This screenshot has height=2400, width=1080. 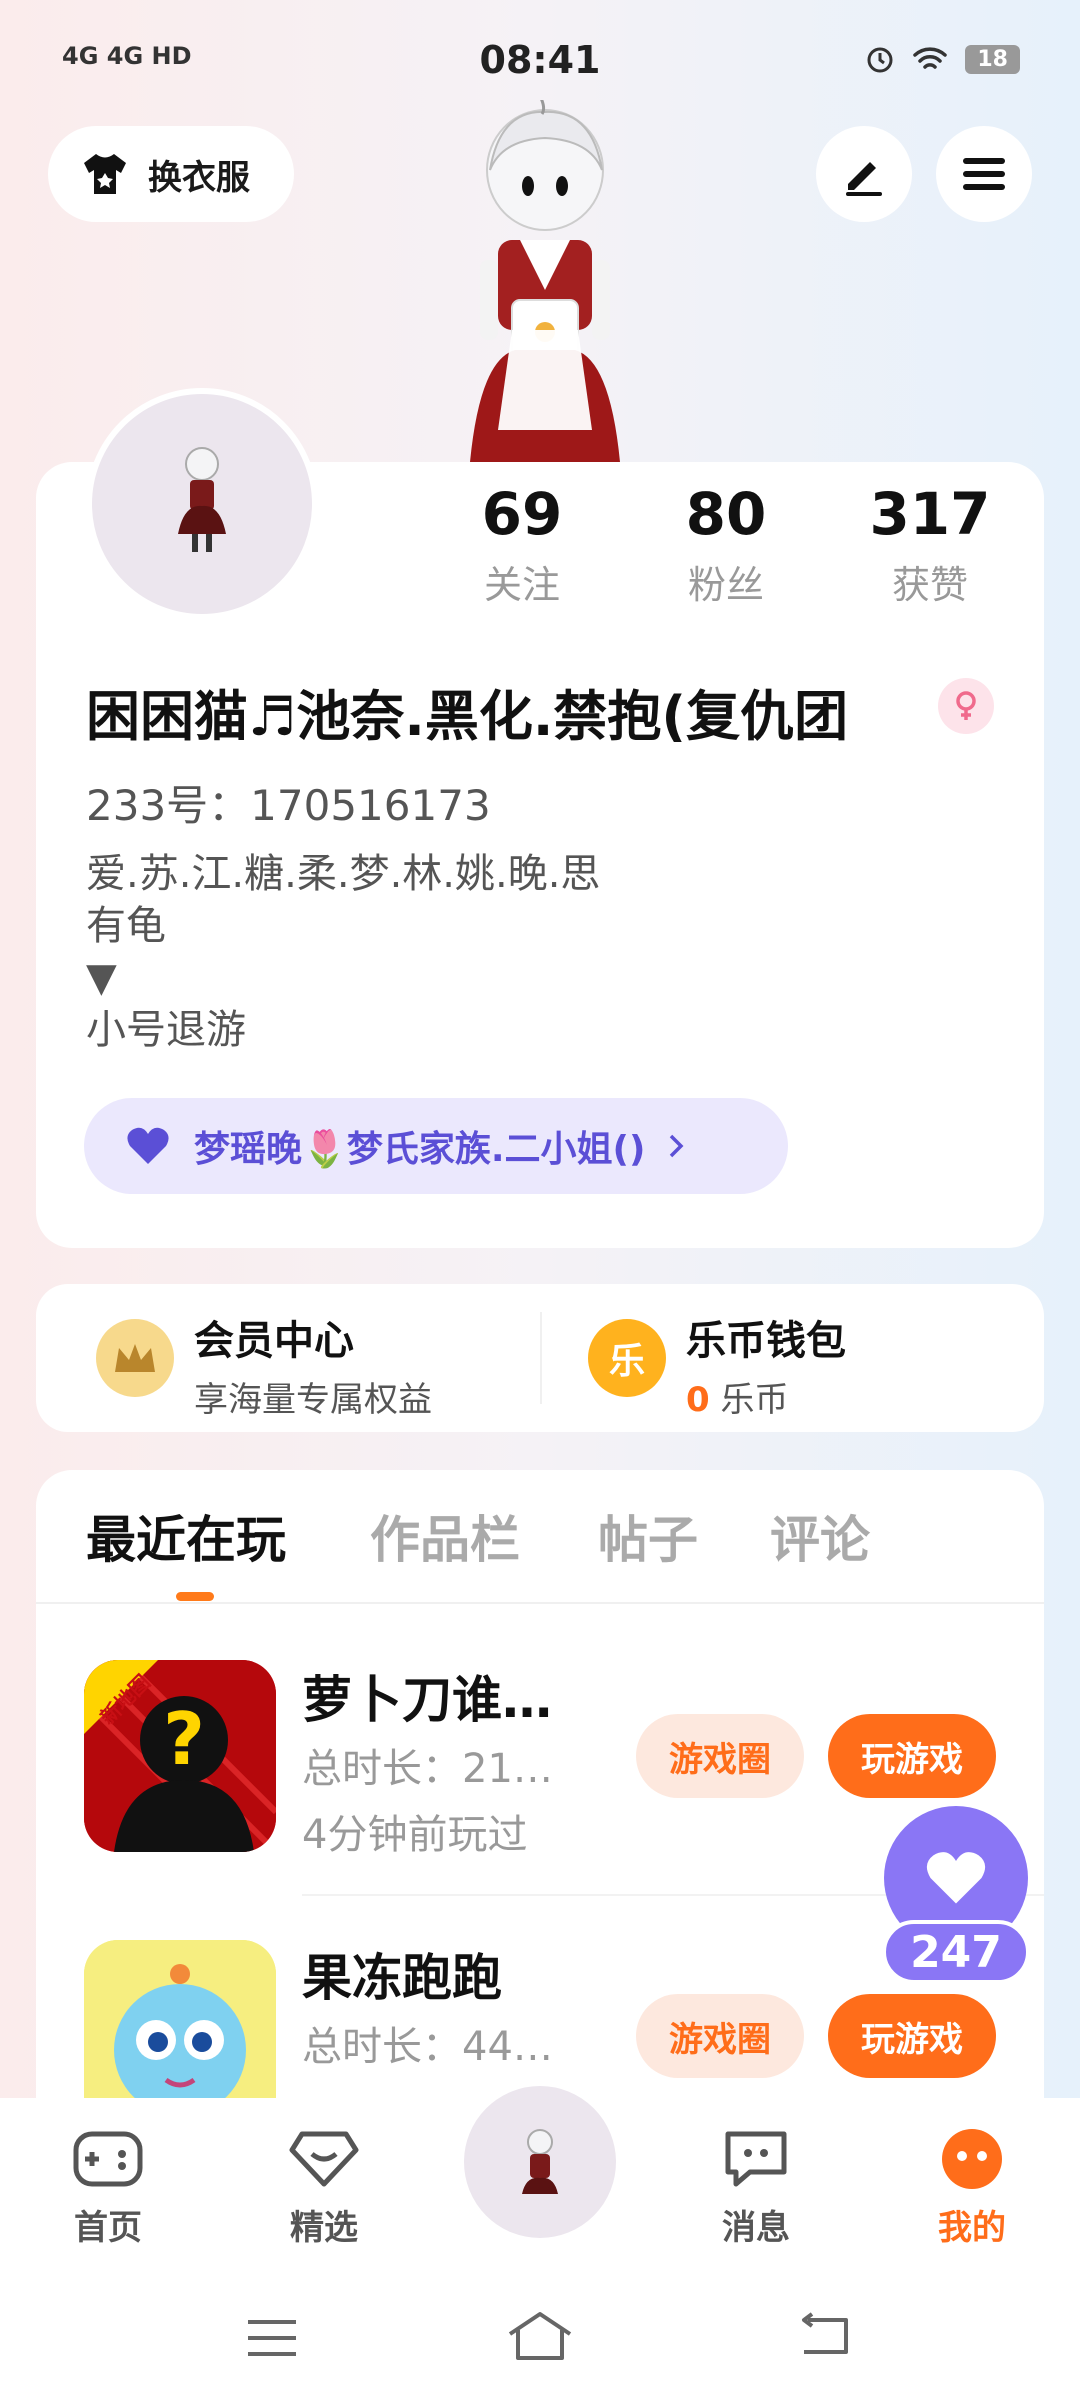 I want to click on tab-recent: 最近在玩, so click(x=186, y=1536).